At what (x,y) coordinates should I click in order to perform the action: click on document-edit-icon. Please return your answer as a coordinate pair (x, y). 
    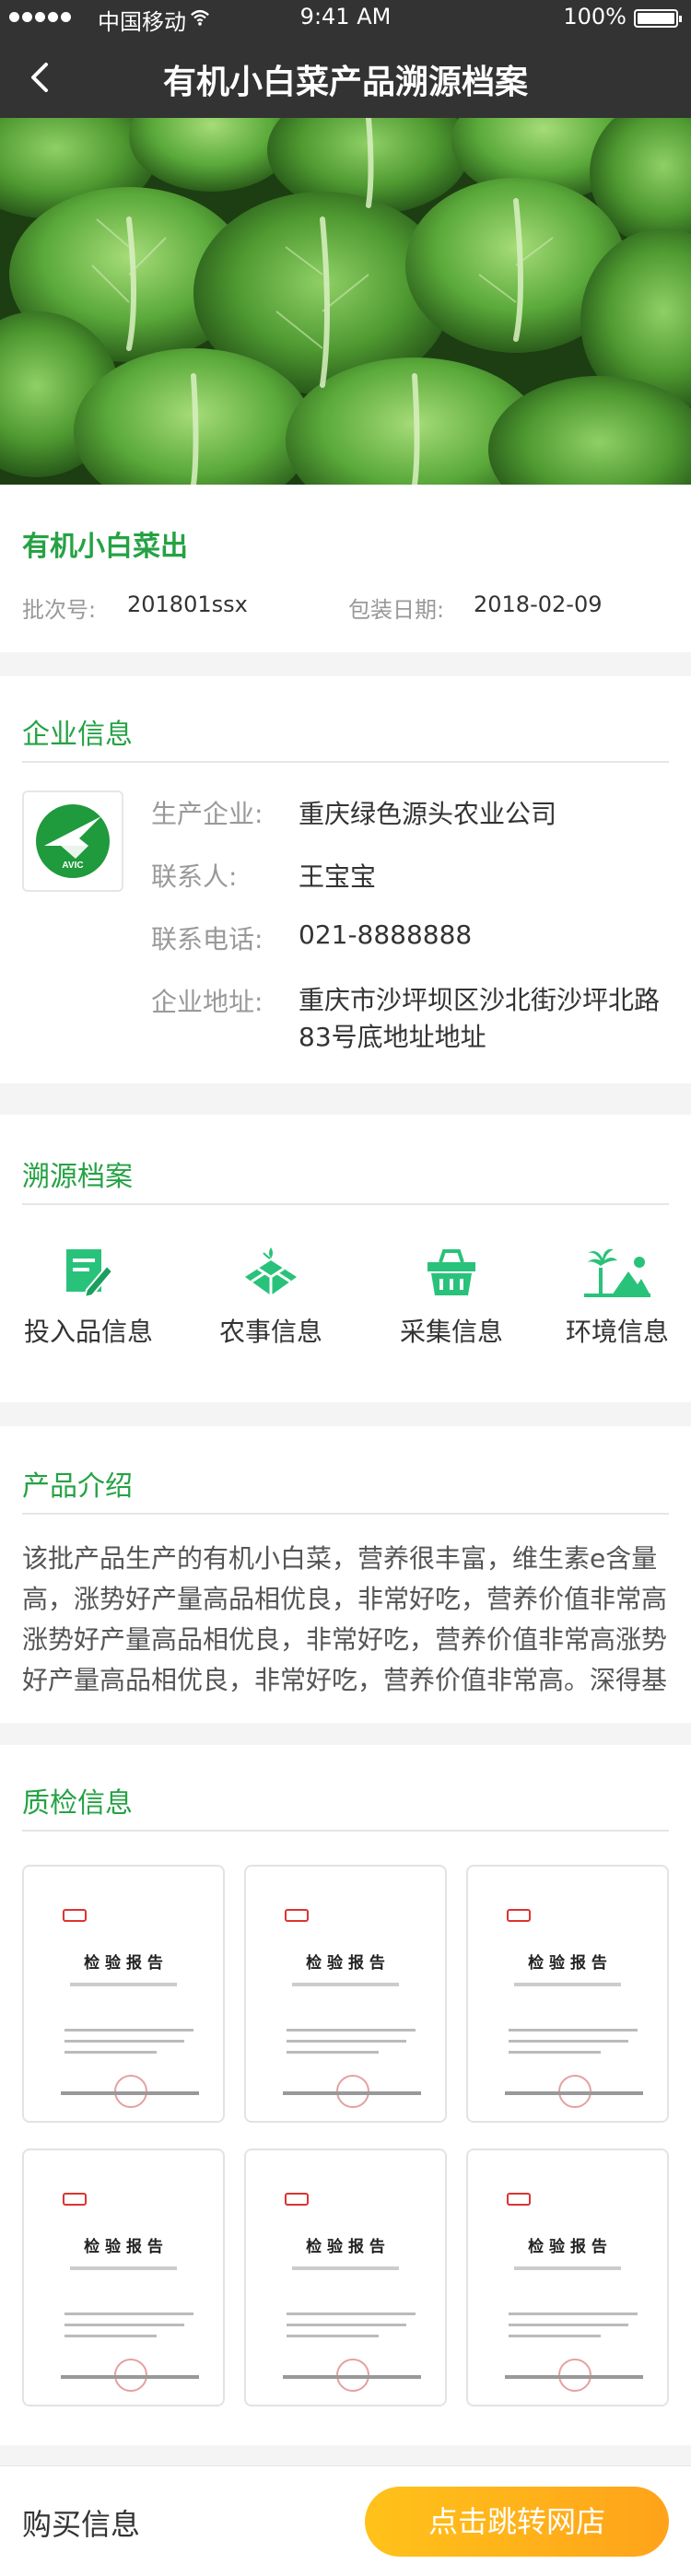
    Looking at the image, I should click on (90, 1274).